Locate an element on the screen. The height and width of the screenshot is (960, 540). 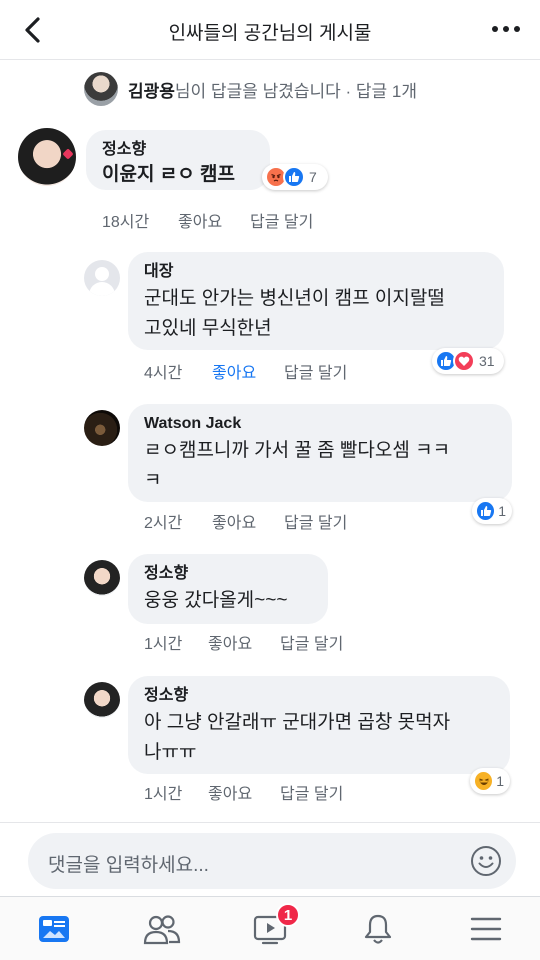
more-options-icon is located at coordinates (506, 30).